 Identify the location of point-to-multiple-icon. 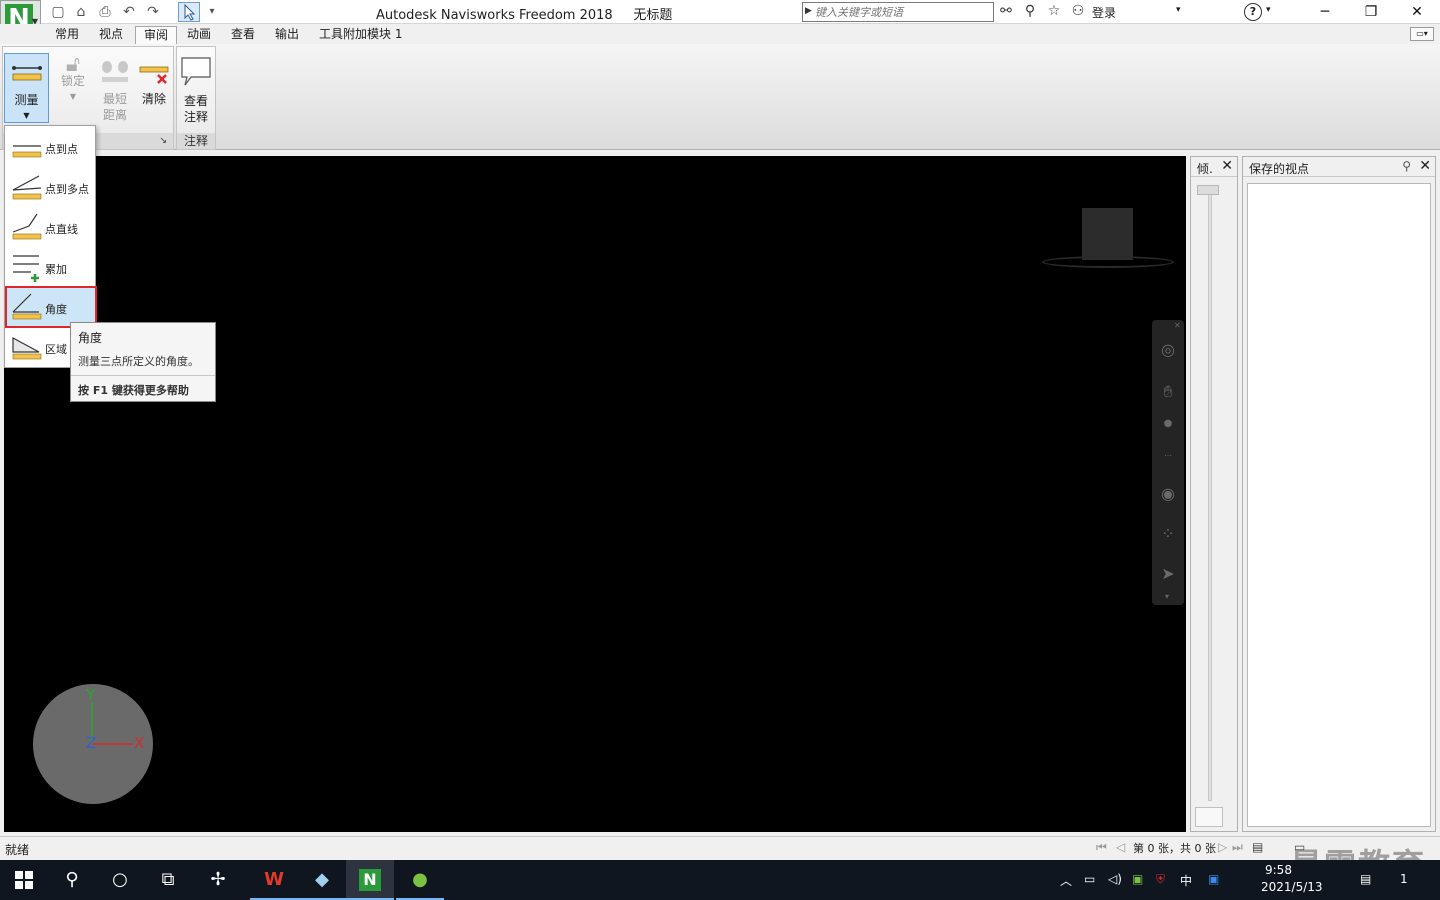
(27, 187).